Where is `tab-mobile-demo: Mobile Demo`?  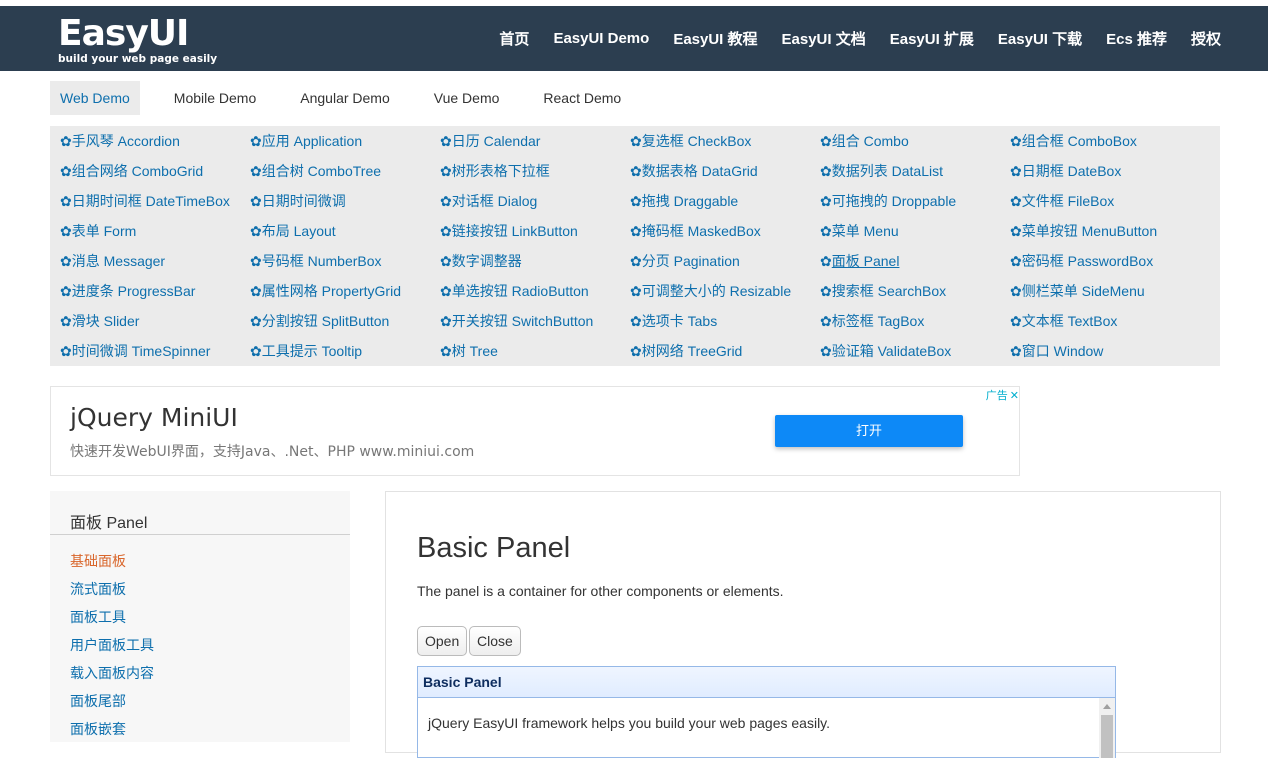
tab-mobile-demo: Mobile Demo is located at coordinates (215, 98).